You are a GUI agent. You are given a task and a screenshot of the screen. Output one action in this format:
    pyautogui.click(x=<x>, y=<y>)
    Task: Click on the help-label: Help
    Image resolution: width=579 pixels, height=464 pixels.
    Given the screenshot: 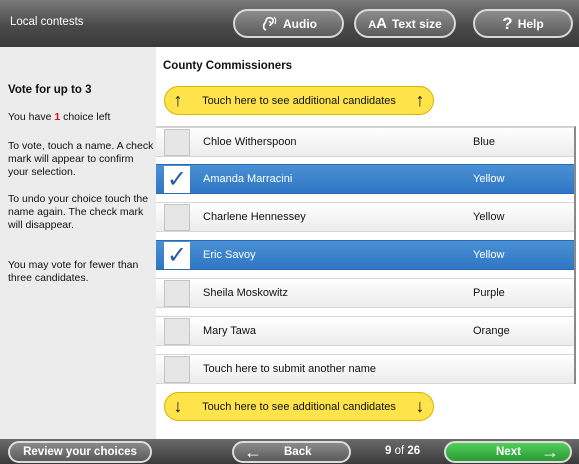 What is the action you would take?
    pyautogui.click(x=530, y=23)
    